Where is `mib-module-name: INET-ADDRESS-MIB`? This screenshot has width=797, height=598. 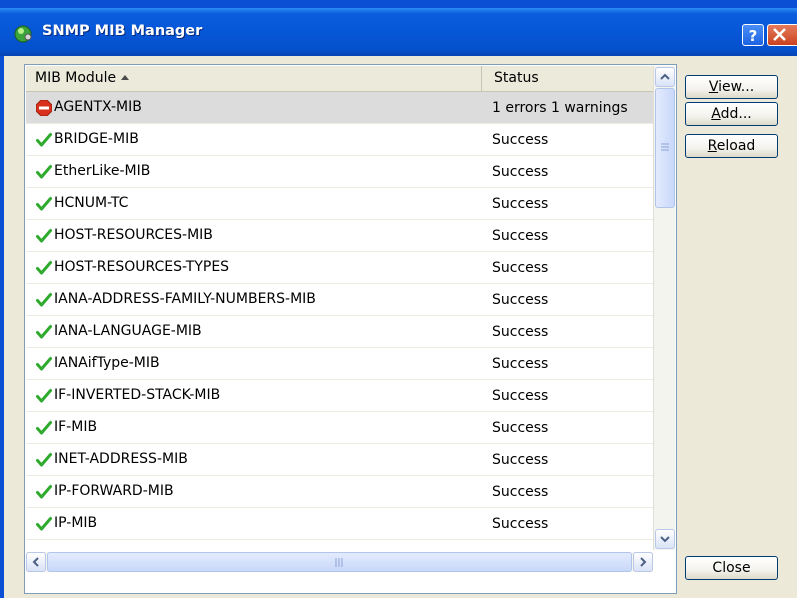
mib-module-name: INET-ADDRESS-MIB is located at coordinates (121, 459).